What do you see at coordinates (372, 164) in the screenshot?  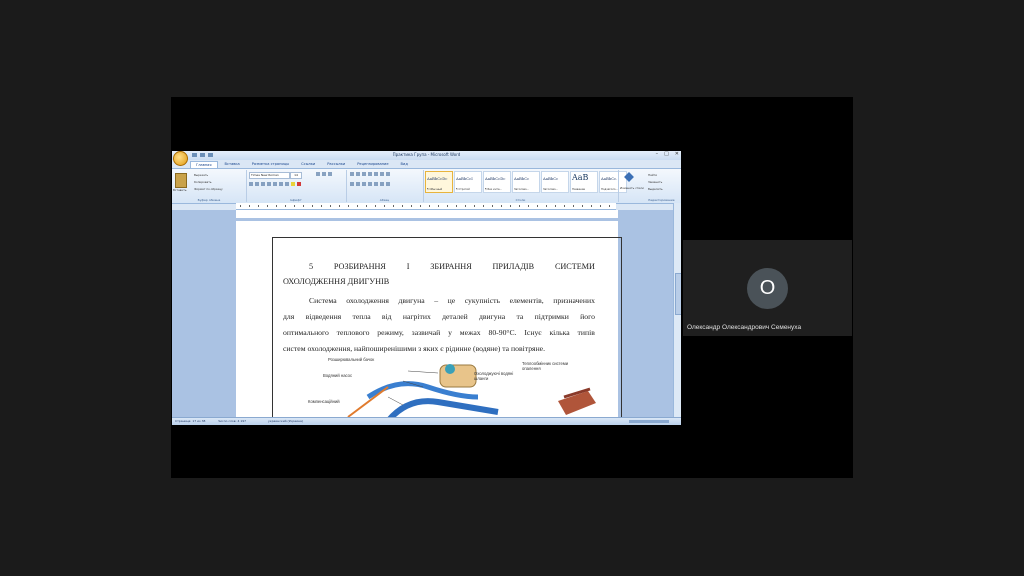 I see `tab-review: Рецензирование` at bounding box center [372, 164].